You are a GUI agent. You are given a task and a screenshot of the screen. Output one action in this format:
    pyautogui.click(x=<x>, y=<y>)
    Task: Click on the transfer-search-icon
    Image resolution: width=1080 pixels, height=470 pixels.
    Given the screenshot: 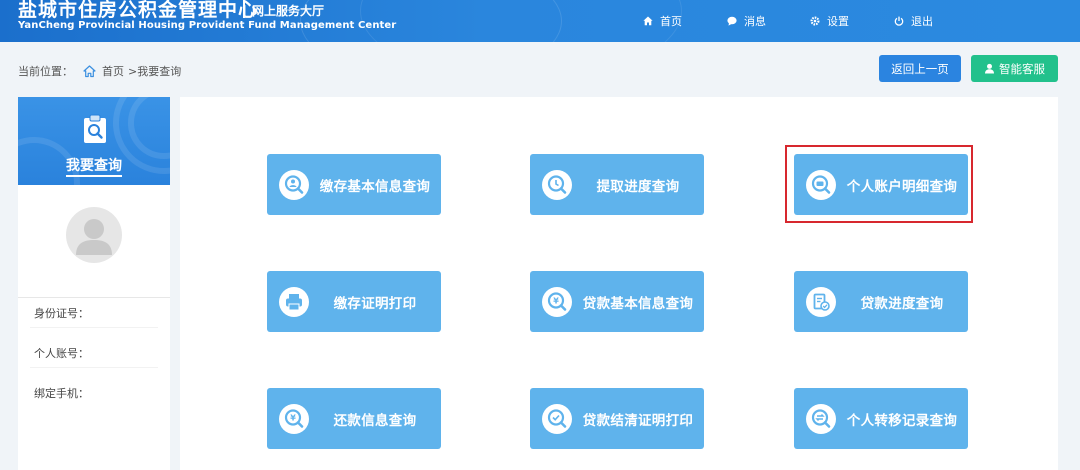 What is the action you would take?
    pyautogui.click(x=821, y=419)
    